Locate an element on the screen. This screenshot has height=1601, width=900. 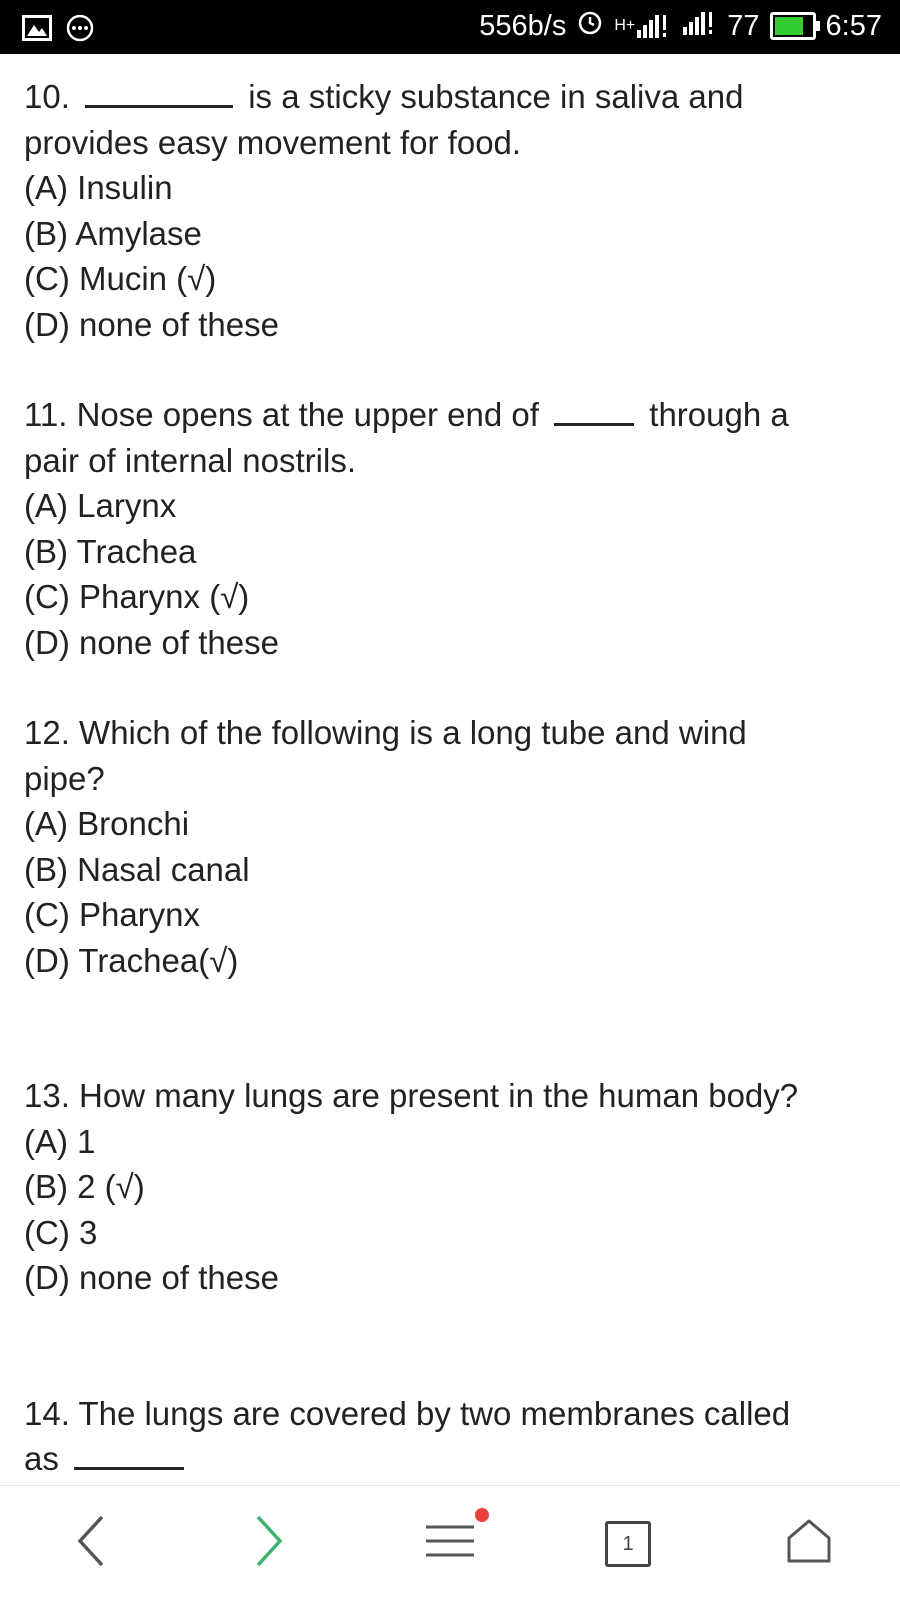
option-c: (C) Mucin (√) is located at coordinates (120, 278).